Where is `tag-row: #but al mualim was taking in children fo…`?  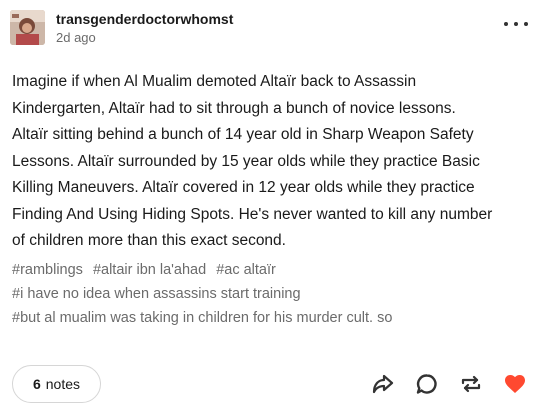
tag-row: #but al mualim was taking in children fo… is located at coordinates (267, 318).